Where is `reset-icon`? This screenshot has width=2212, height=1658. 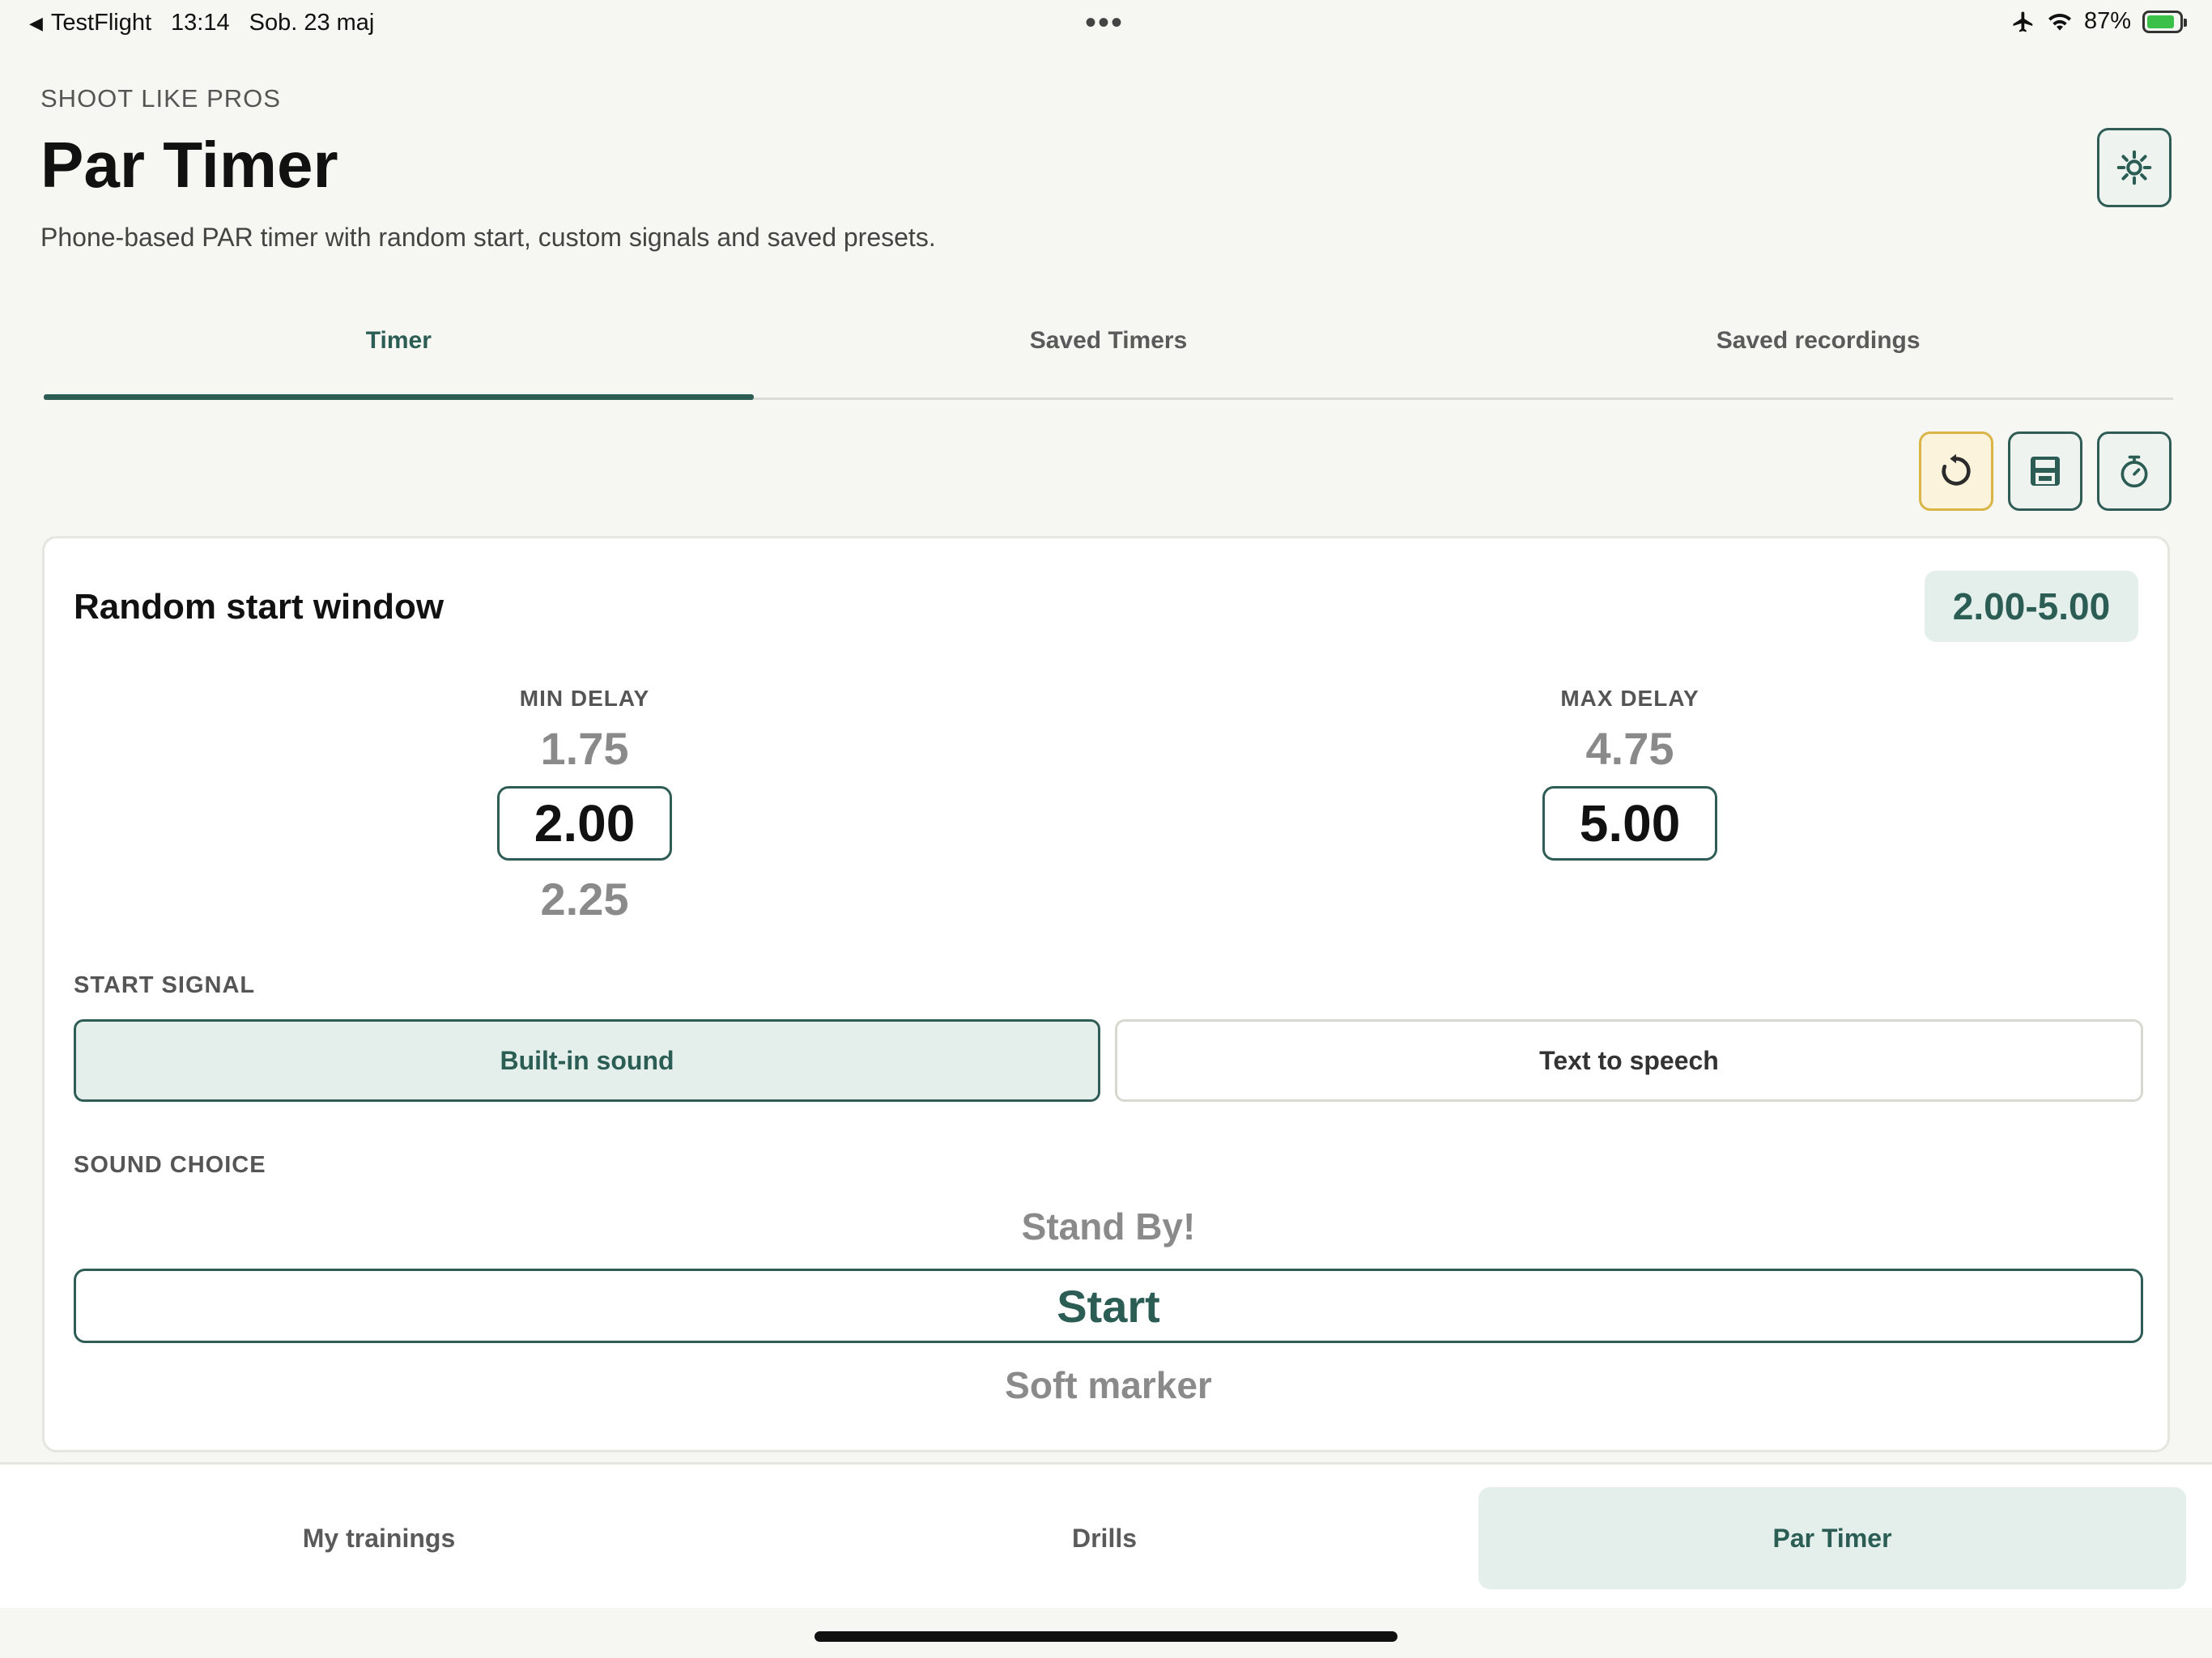
reset-icon is located at coordinates (1957, 469).